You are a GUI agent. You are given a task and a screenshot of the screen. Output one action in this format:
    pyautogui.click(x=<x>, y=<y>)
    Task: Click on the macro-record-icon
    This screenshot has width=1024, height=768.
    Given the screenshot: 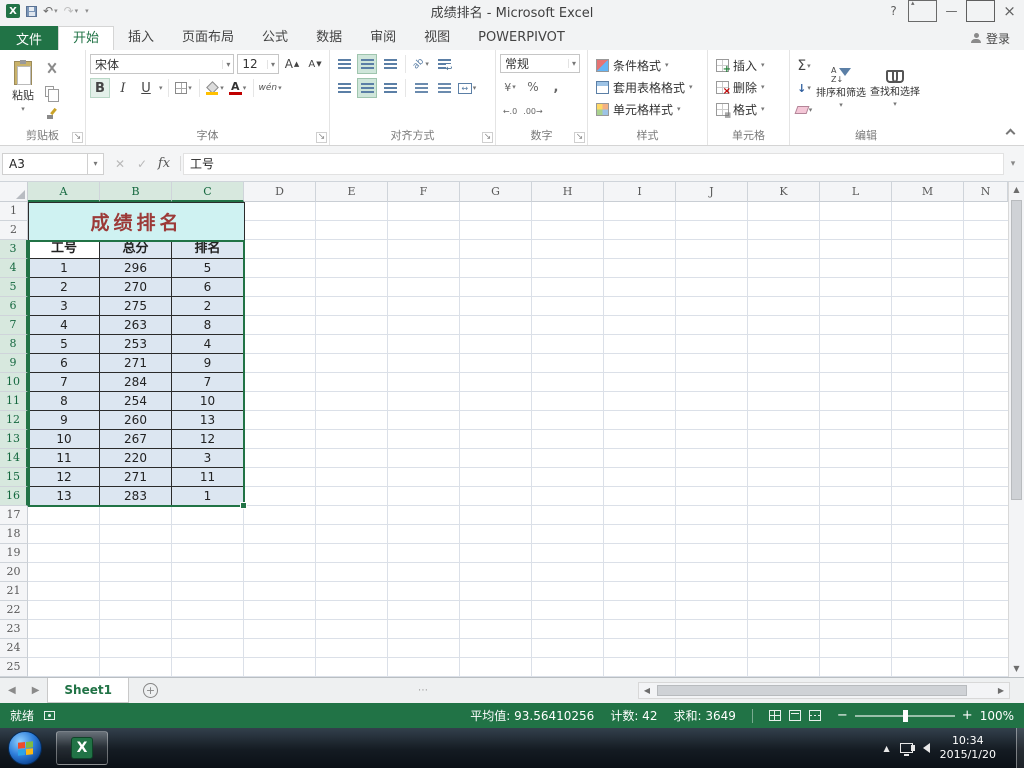 What is the action you would take?
    pyautogui.click(x=50, y=715)
    